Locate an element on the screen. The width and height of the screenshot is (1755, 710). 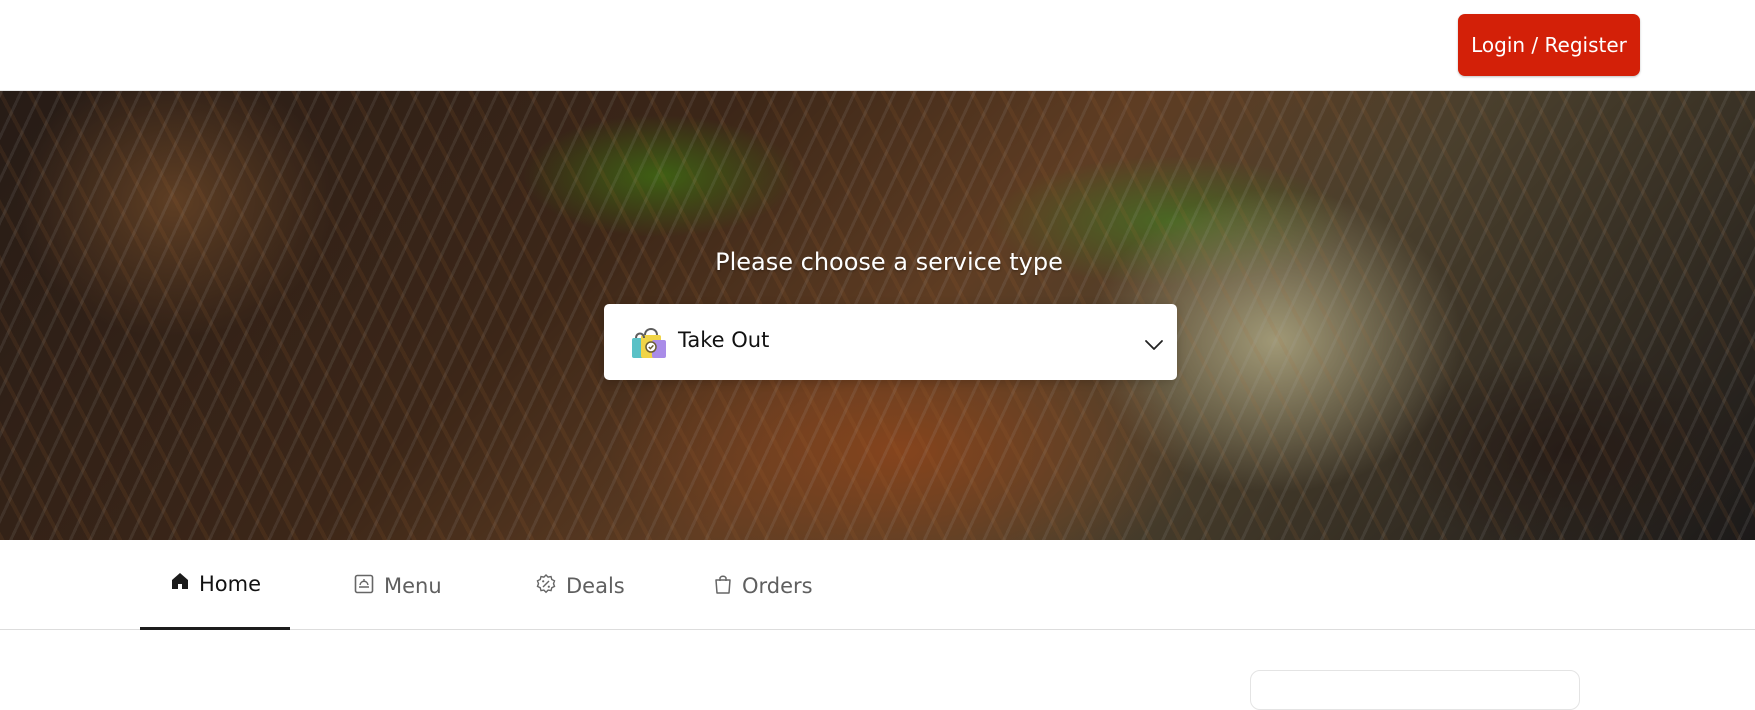
tab-home-label: Home is located at coordinates (230, 584).